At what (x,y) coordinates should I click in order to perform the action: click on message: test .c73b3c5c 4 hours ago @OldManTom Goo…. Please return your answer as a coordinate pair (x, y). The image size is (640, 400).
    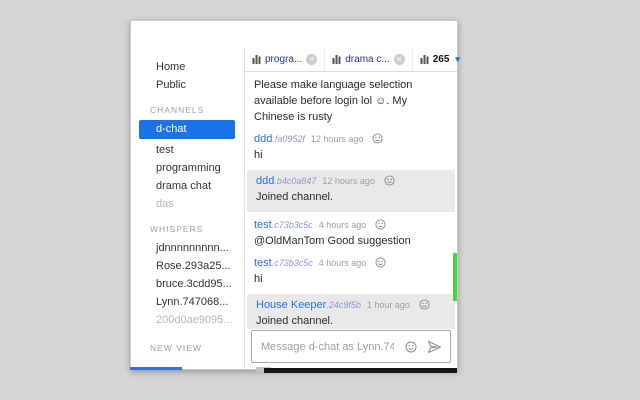
    Looking at the image, I should click on (351, 234).